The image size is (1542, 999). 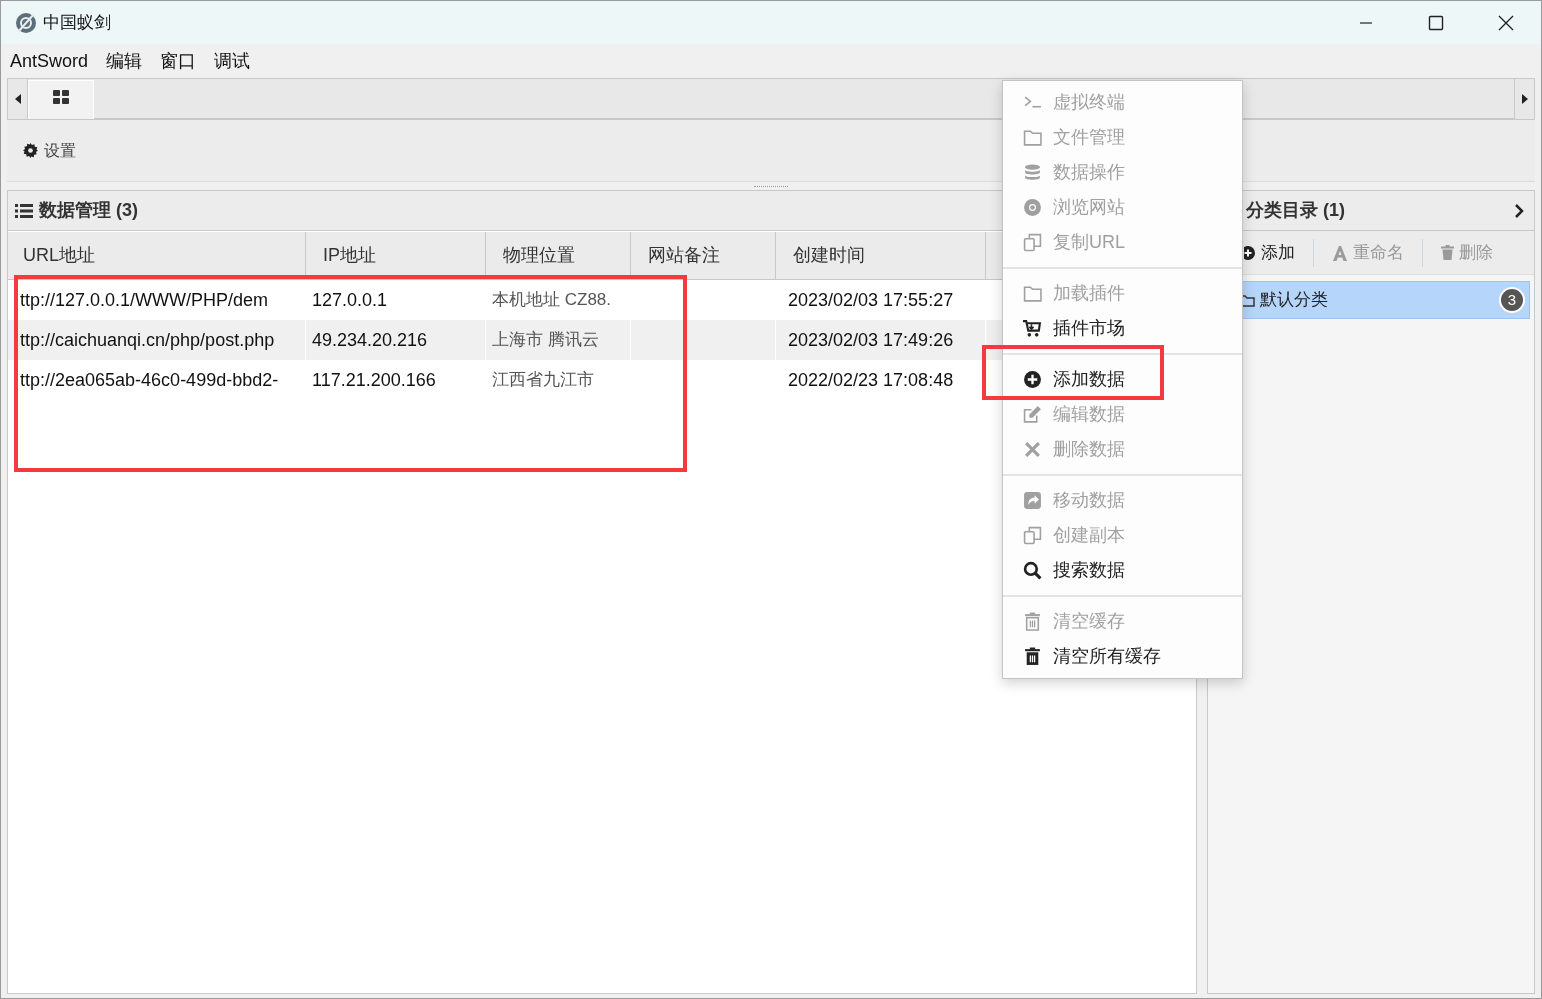 I want to click on table-cell-text: 127.0.0.1, so click(x=350, y=300).